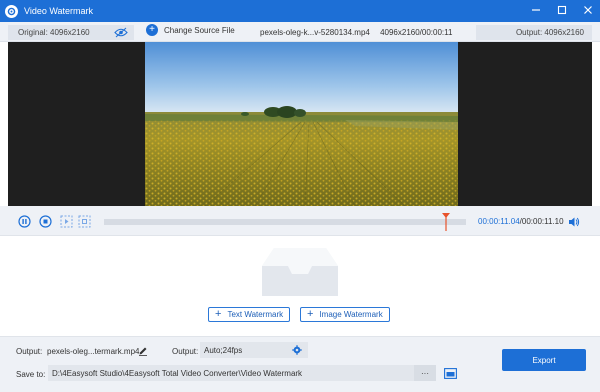 This screenshot has width=600, height=392. What do you see at coordinates (31, 374) in the screenshot?
I see `save-to-label: Save to:` at bounding box center [31, 374].